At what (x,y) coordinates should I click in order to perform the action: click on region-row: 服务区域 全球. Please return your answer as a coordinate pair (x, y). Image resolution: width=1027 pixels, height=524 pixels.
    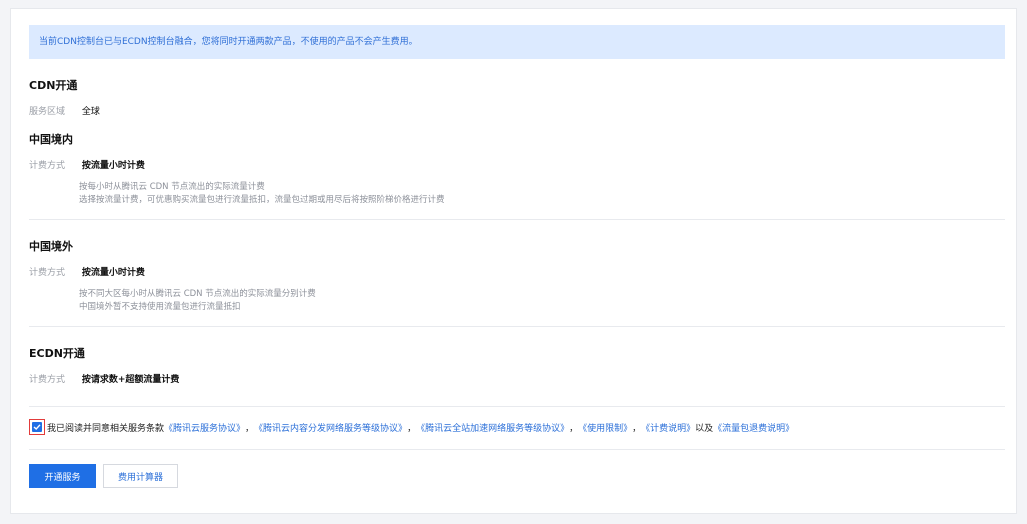
    Looking at the image, I should click on (64, 110).